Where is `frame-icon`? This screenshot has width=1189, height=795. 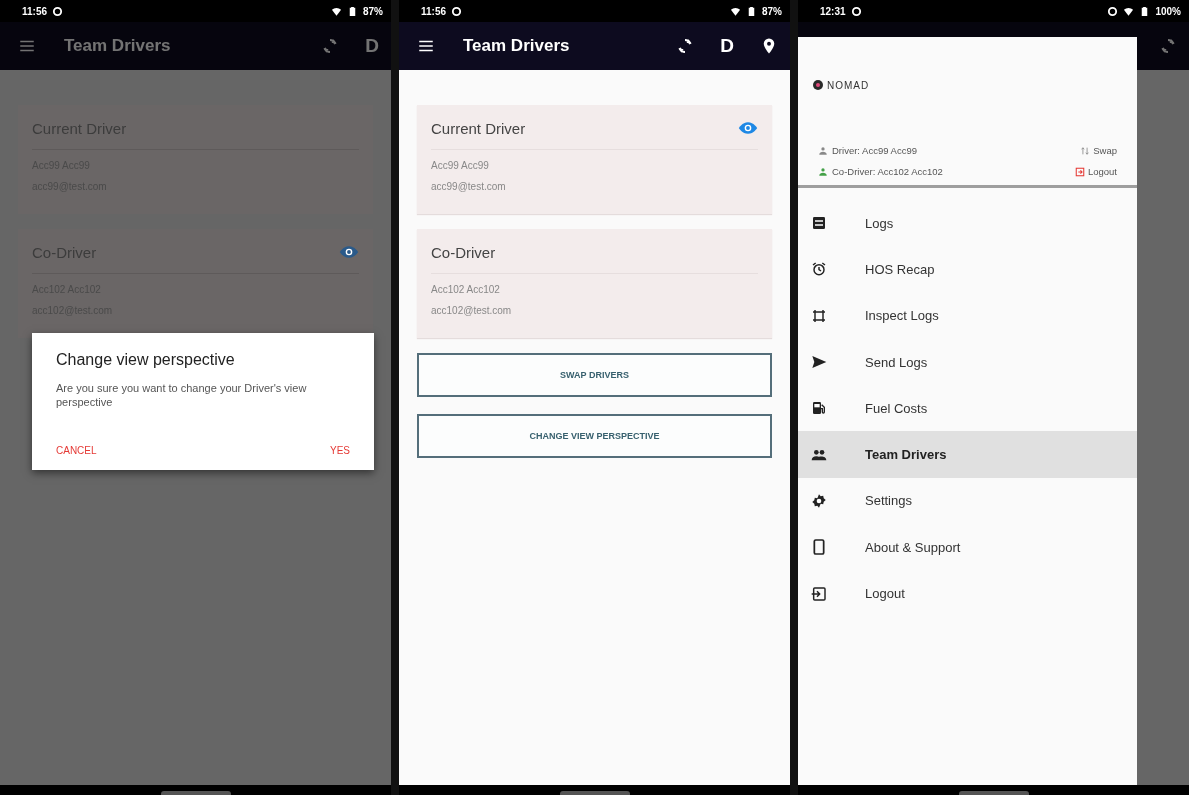 frame-icon is located at coordinates (819, 315).